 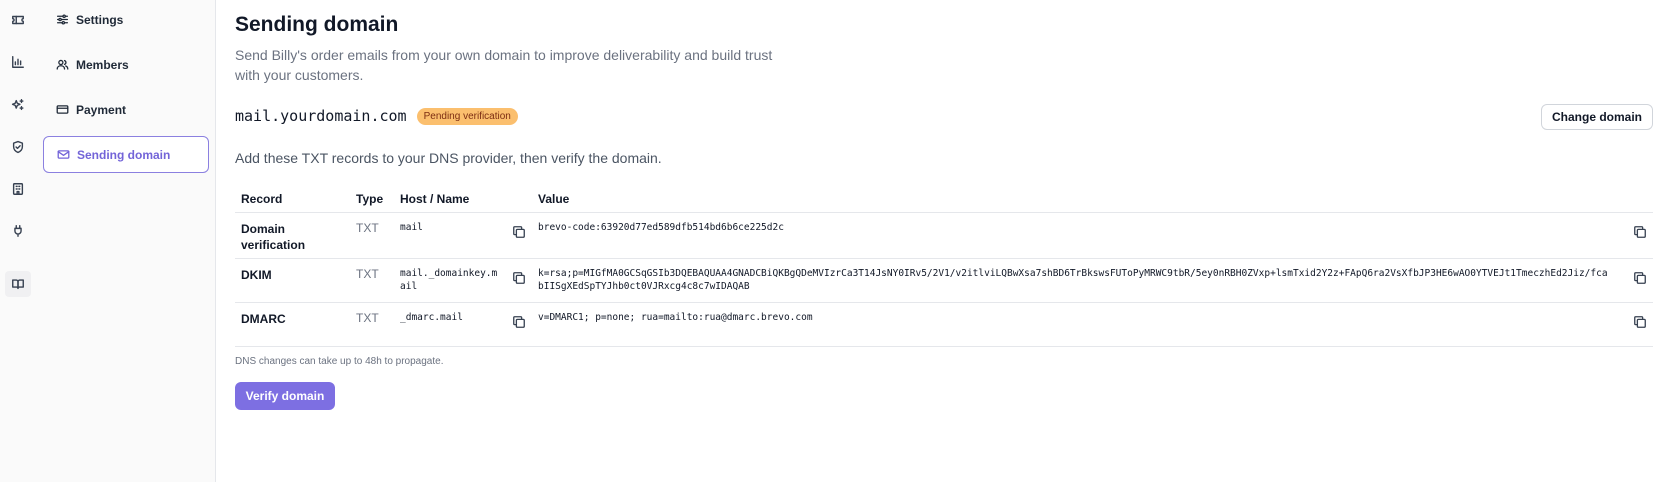 What do you see at coordinates (18, 20) in the screenshot?
I see `ticket-icon` at bounding box center [18, 20].